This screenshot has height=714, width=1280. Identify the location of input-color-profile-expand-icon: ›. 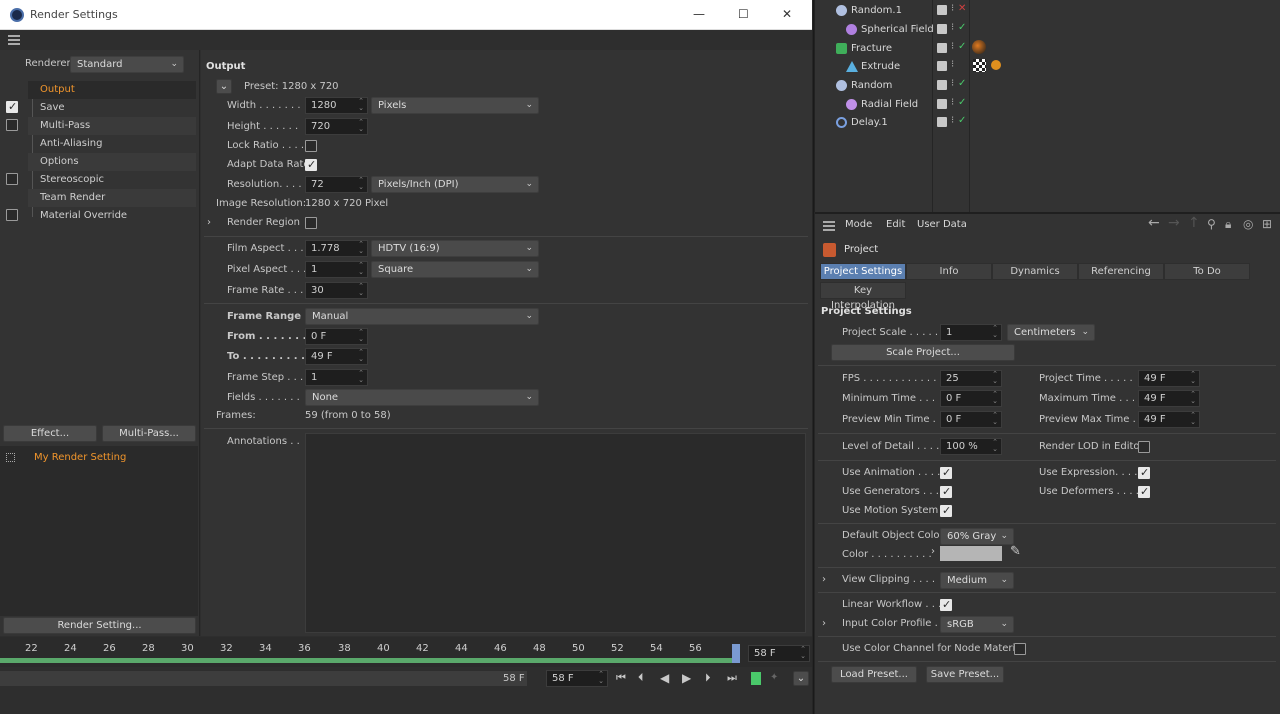
(824, 624).